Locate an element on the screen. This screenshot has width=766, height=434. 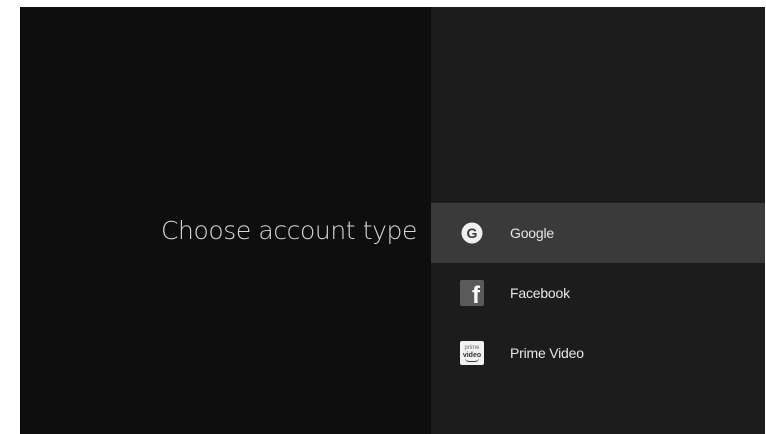
facebook-icon: f is located at coordinates (472, 293).